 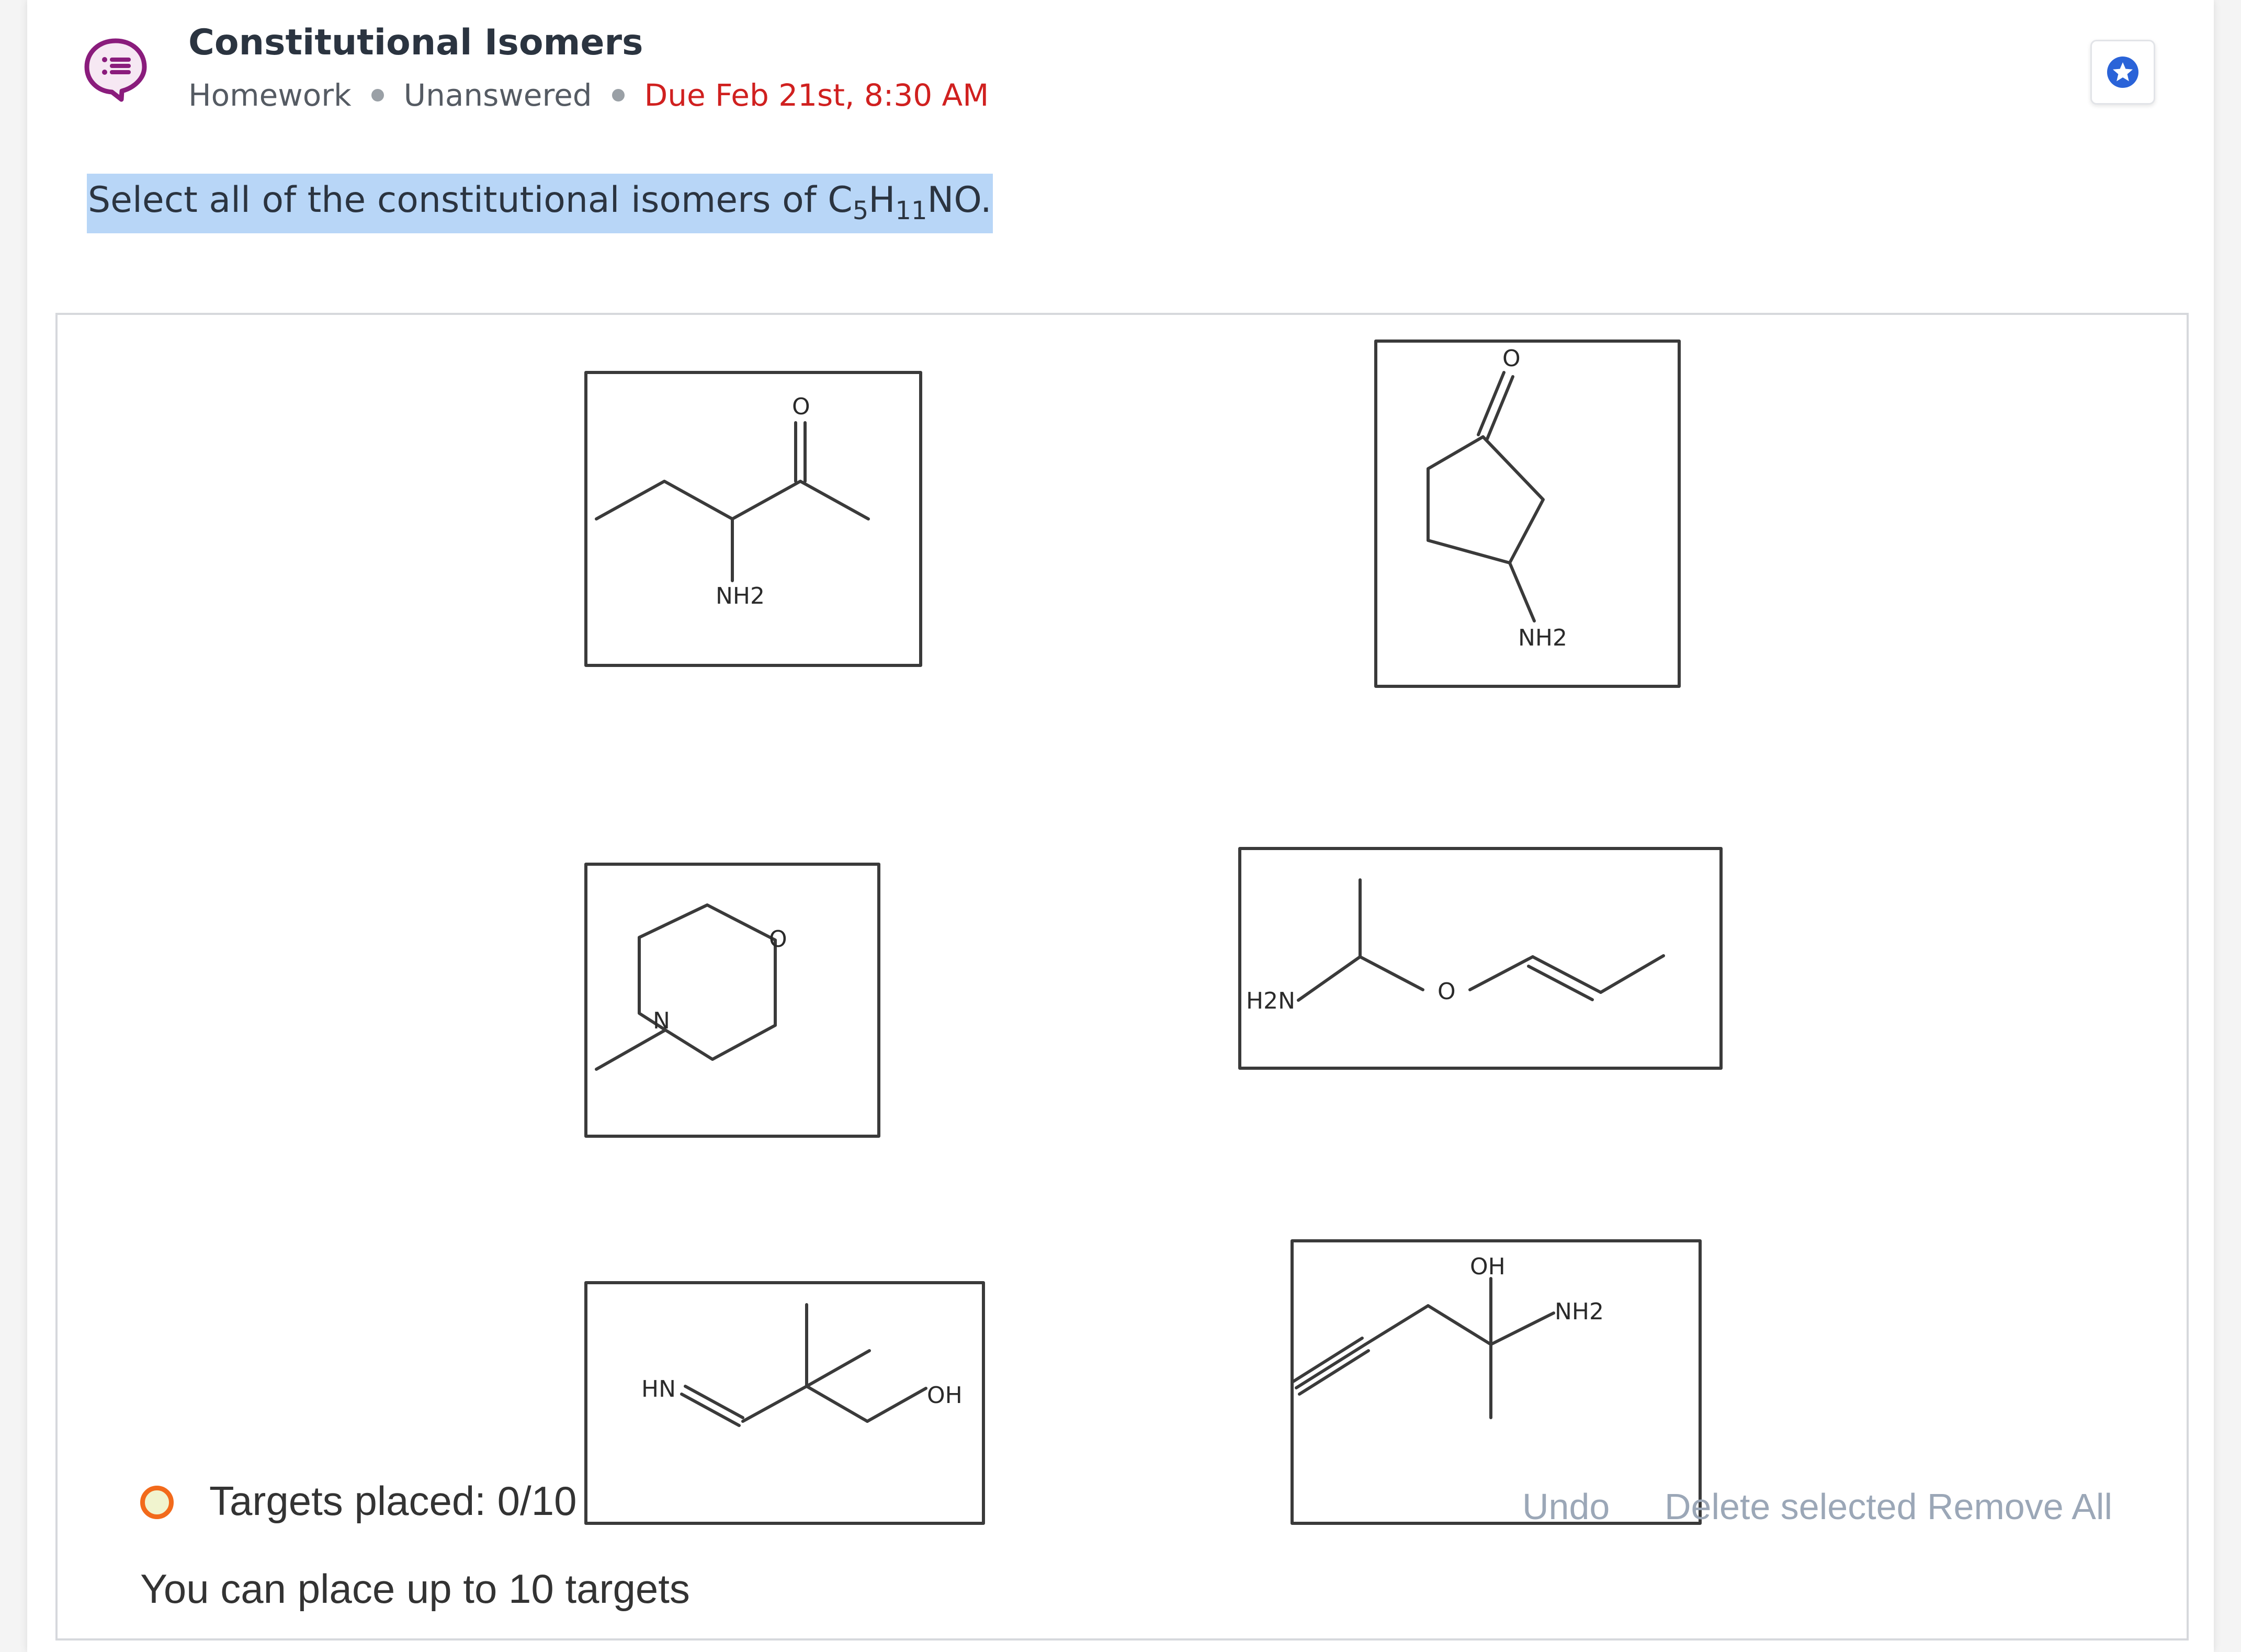 I want to click on molecule-alkyne-aminoalcohol, so click(x=1496, y=1382).